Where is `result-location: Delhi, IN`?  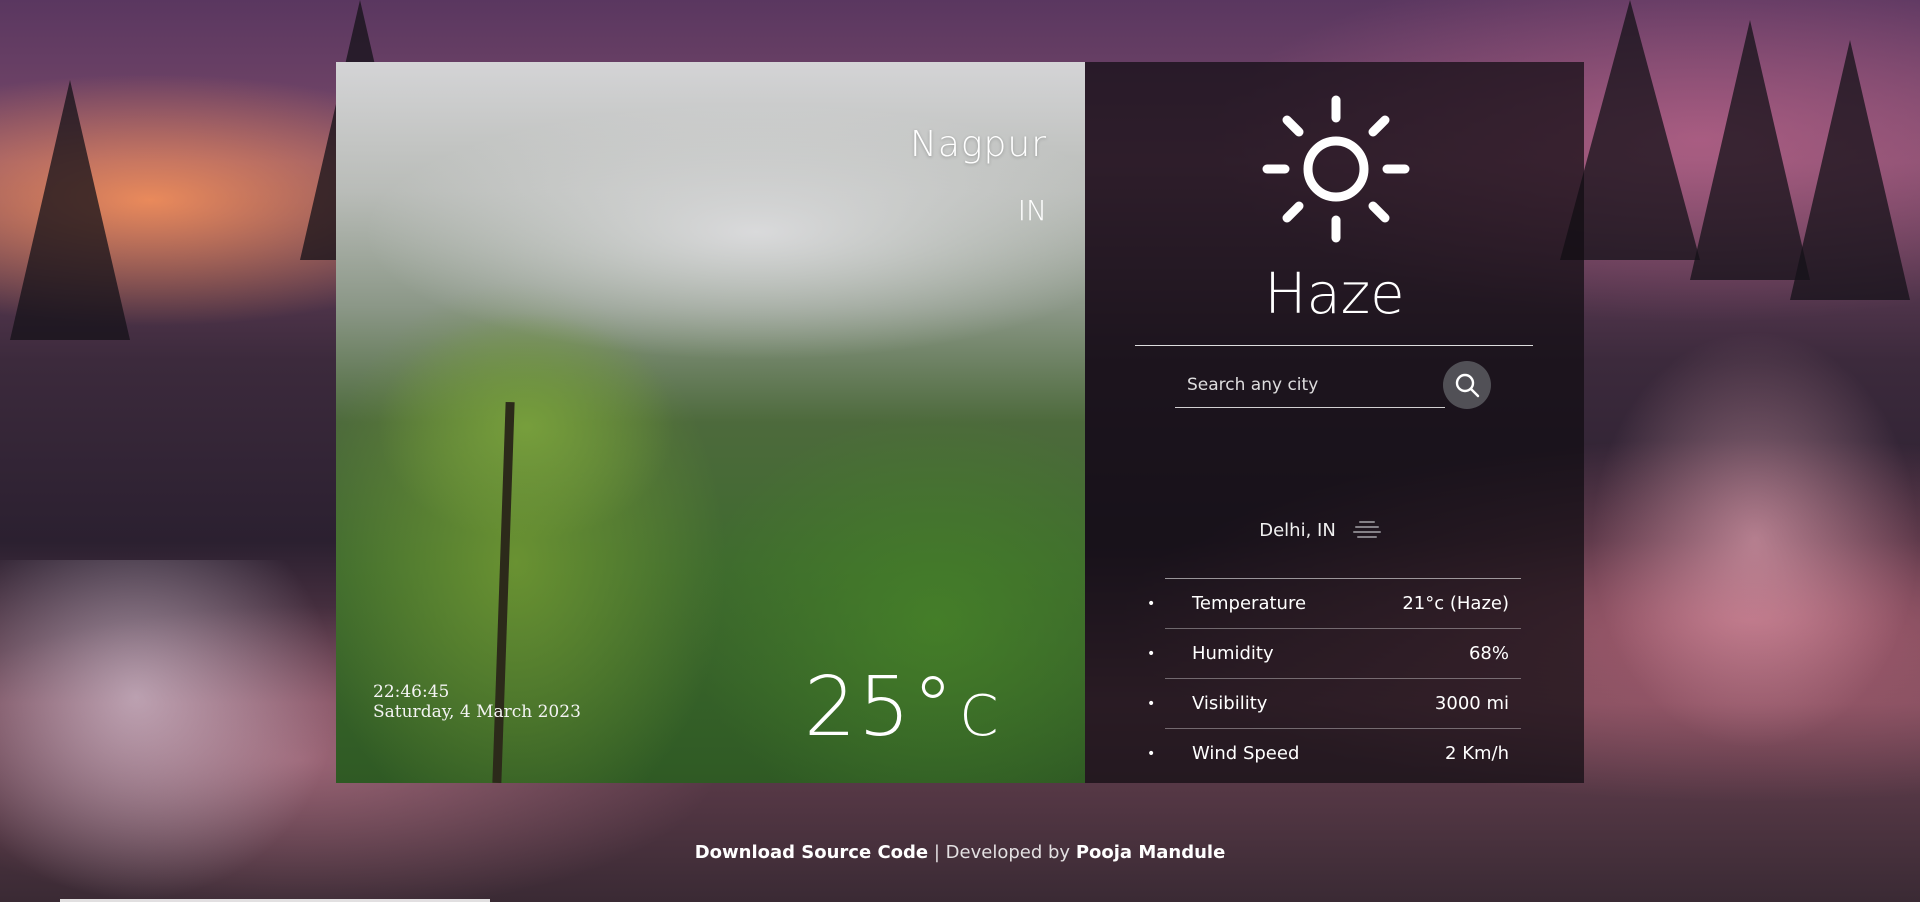
result-location: Delhi, IN is located at coordinates (1297, 530).